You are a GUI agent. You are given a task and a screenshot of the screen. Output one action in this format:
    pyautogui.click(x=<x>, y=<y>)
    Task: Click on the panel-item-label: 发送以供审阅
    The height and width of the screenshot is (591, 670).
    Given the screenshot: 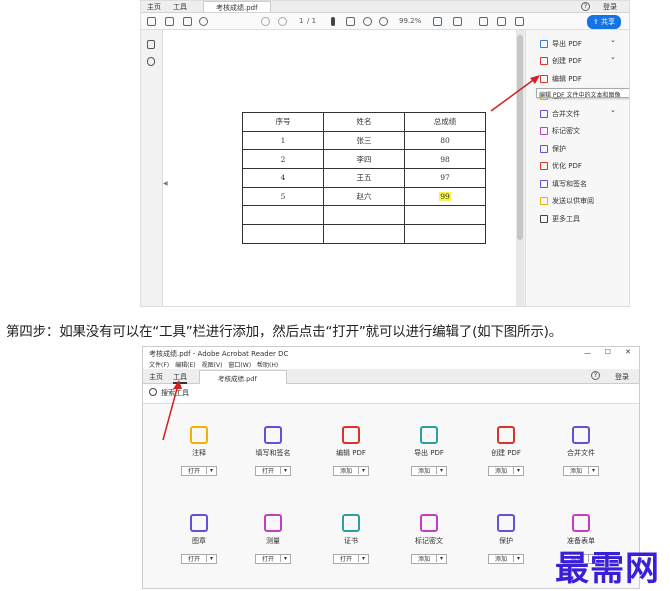 What is the action you would take?
    pyautogui.click(x=573, y=201)
    